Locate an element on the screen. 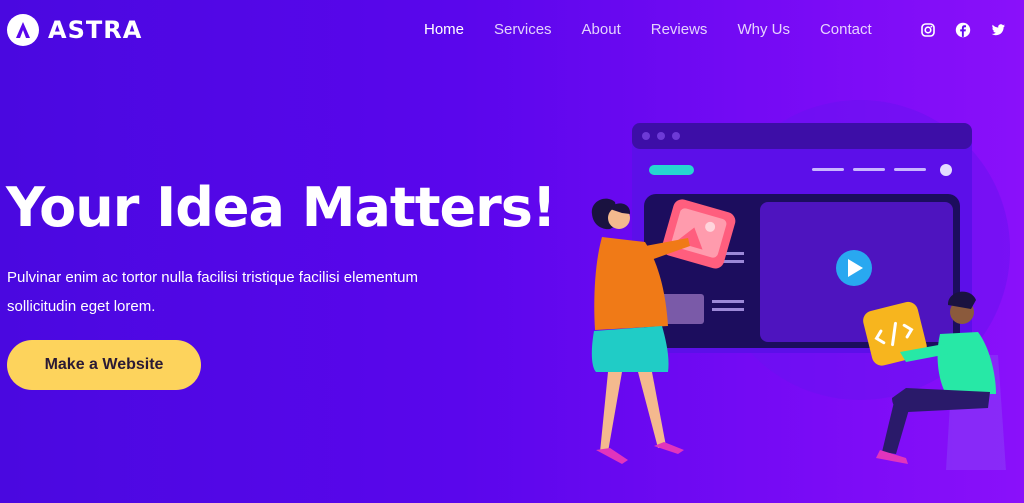  instagram-icon is located at coordinates (928, 30).